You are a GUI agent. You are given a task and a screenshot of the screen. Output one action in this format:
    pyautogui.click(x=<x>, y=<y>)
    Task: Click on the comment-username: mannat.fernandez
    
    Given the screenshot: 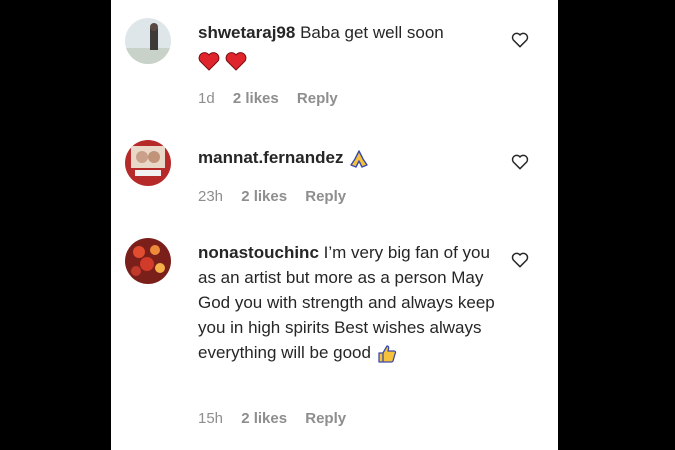 What is the action you would take?
    pyautogui.click(x=270, y=157)
    